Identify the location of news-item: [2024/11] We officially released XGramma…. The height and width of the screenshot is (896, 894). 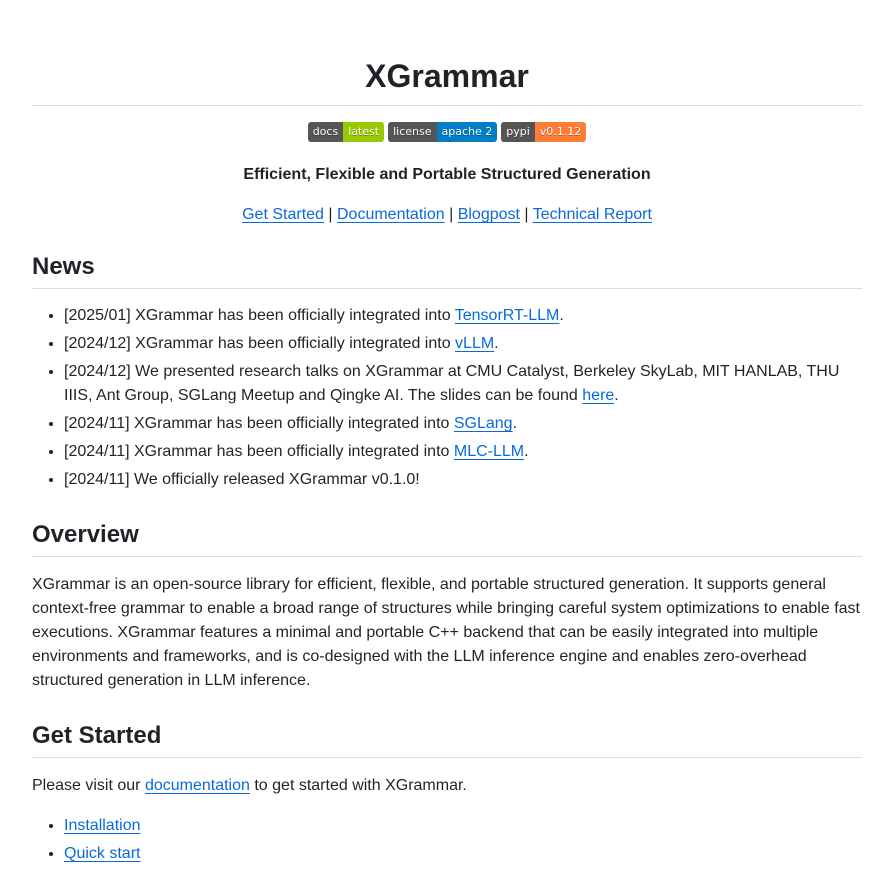
(463, 480).